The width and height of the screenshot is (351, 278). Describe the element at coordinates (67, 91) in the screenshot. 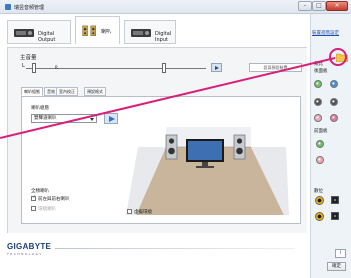

I see `subtab-room-correction: 室內校正` at that location.